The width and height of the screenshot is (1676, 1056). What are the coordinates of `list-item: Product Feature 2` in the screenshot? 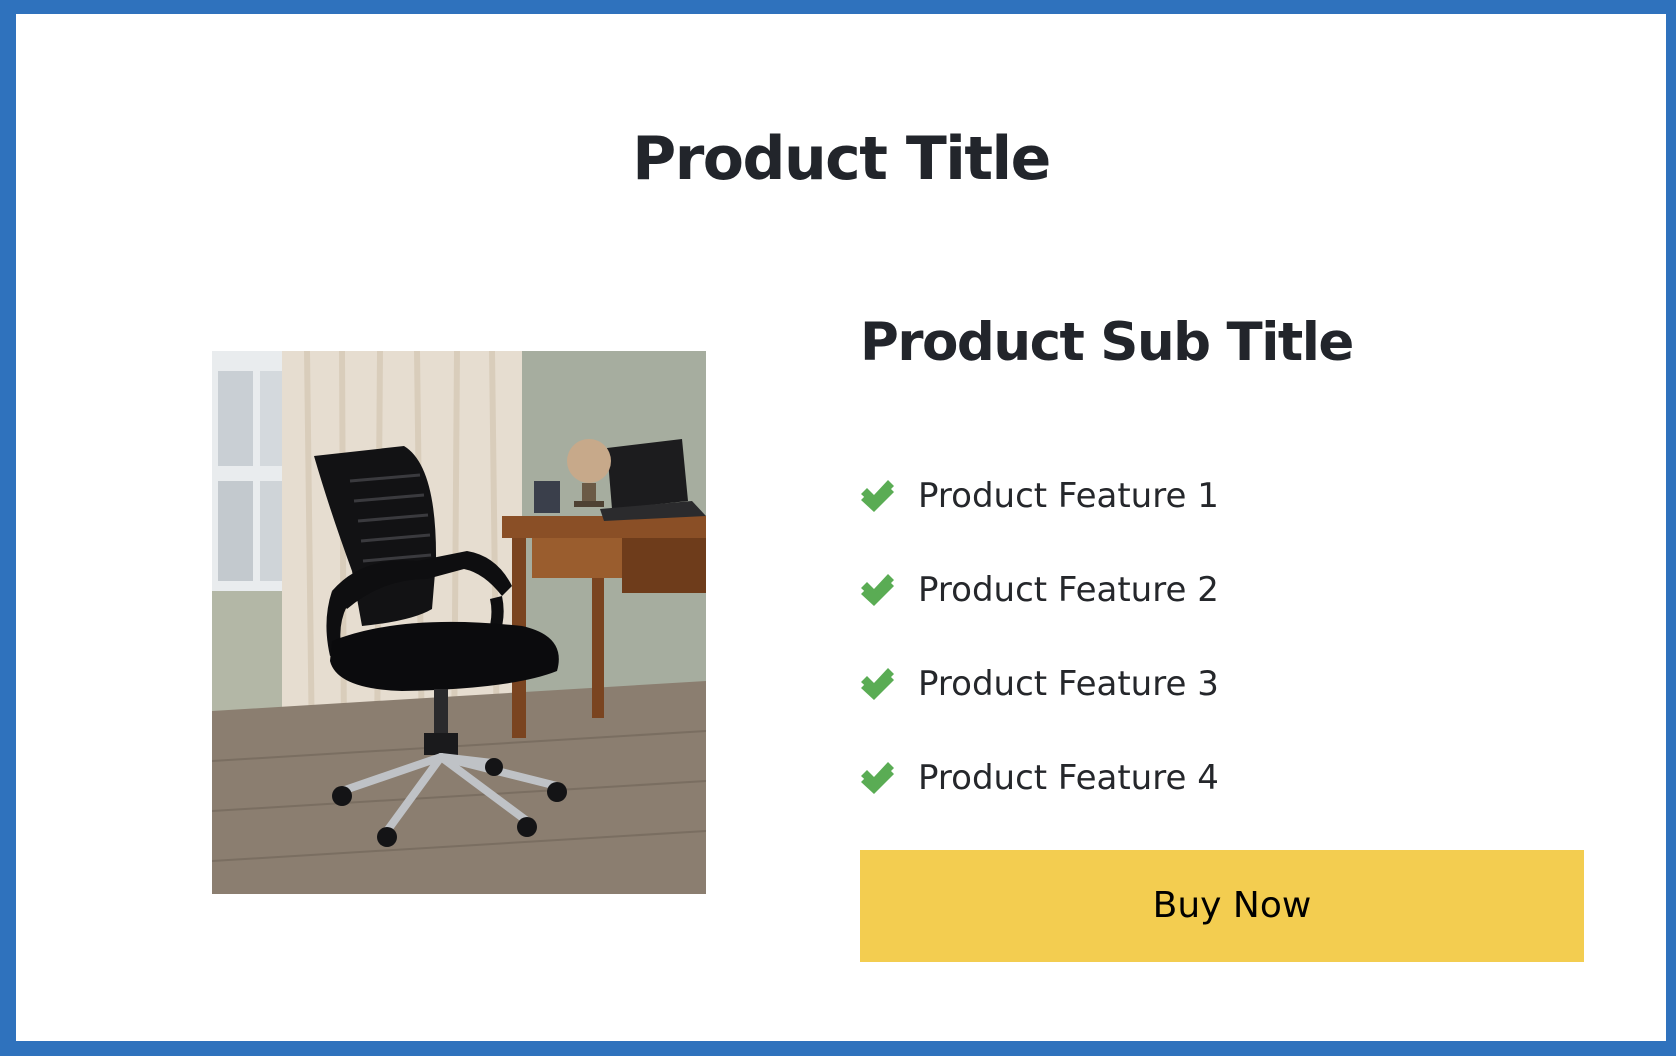 It's located at (1039, 618).